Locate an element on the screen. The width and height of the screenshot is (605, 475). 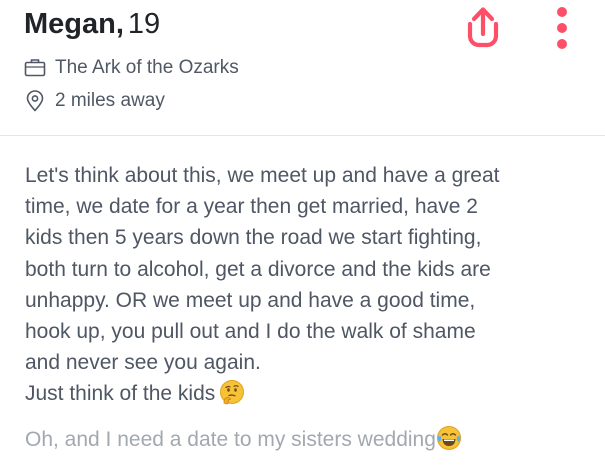
location-pin-icon is located at coordinates (35, 101).